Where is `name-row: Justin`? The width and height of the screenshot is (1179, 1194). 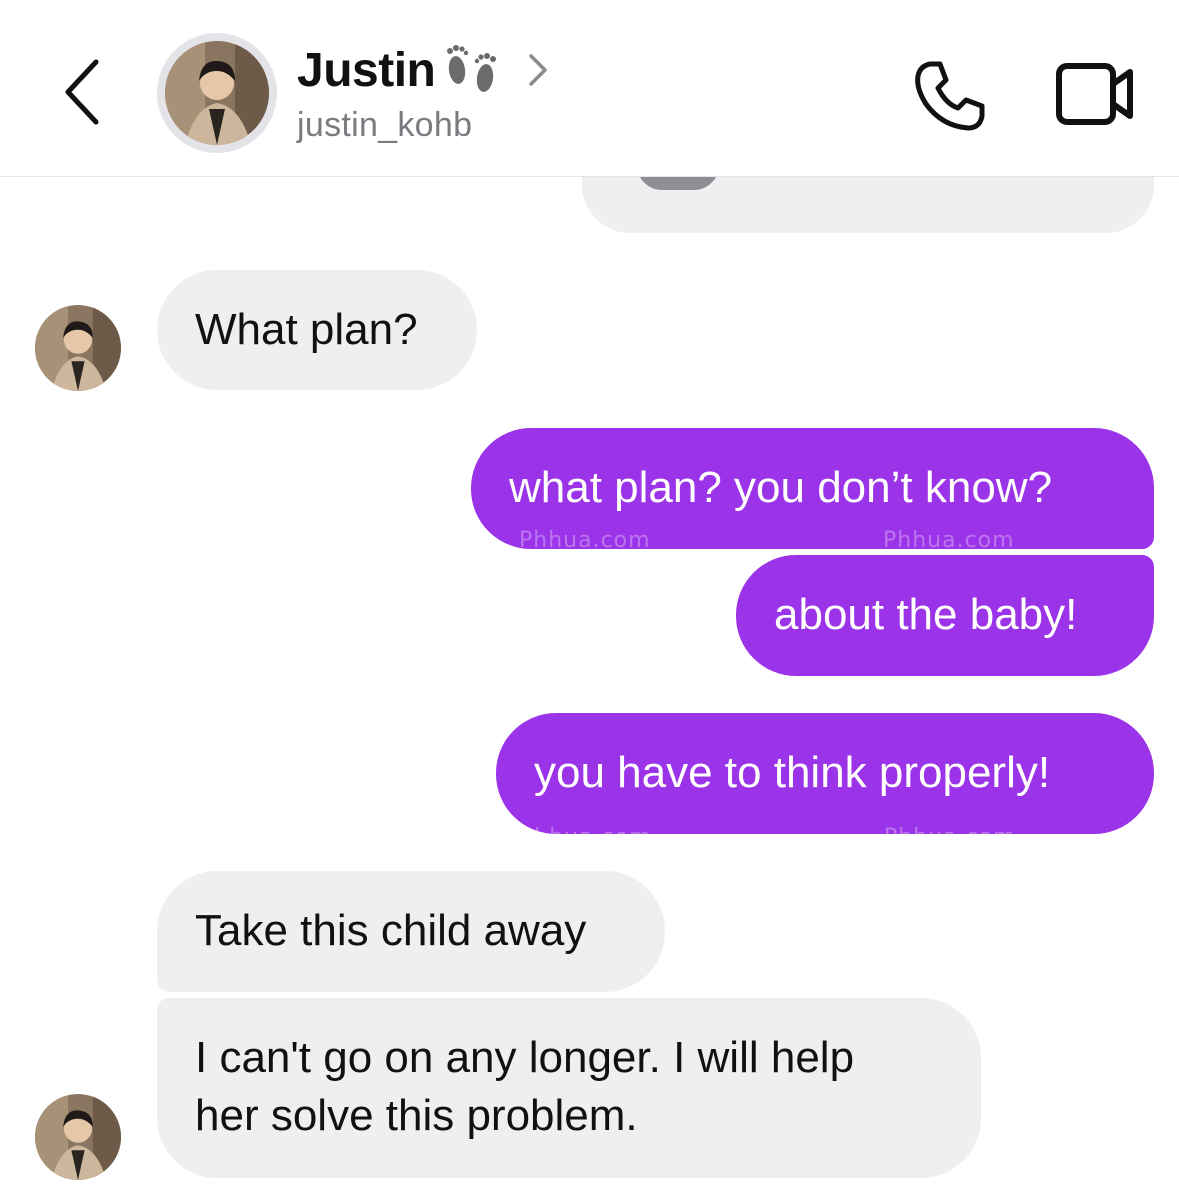 name-row: Justin is located at coordinates (425, 70).